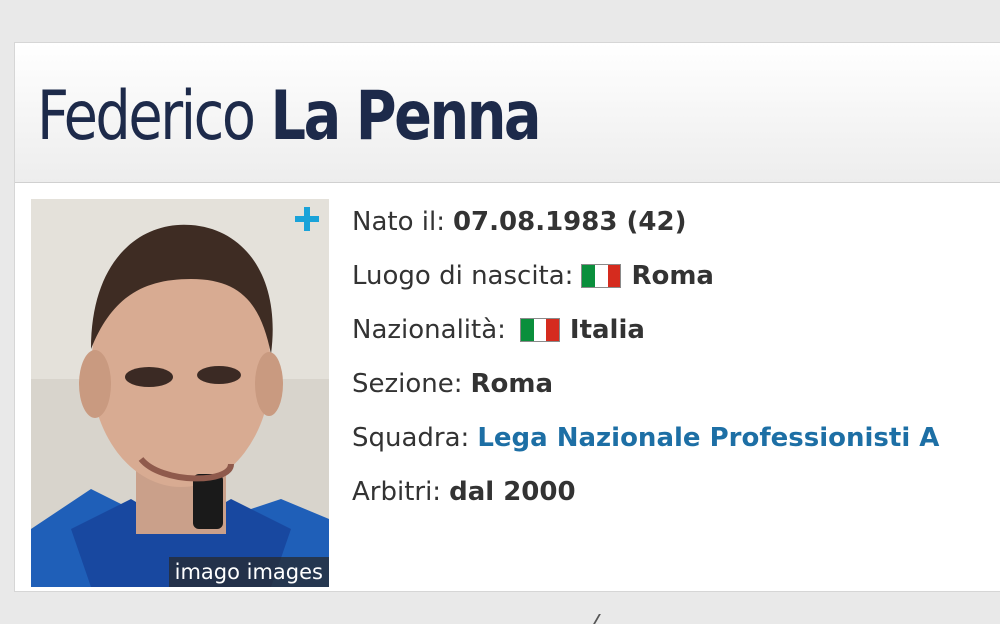 Image resolution: width=1000 pixels, height=624 pixels. Describe the element at coordinates (708, 438) in the screenshot. I see `team-link: Lega Nazionale Professionisti A` at that location.